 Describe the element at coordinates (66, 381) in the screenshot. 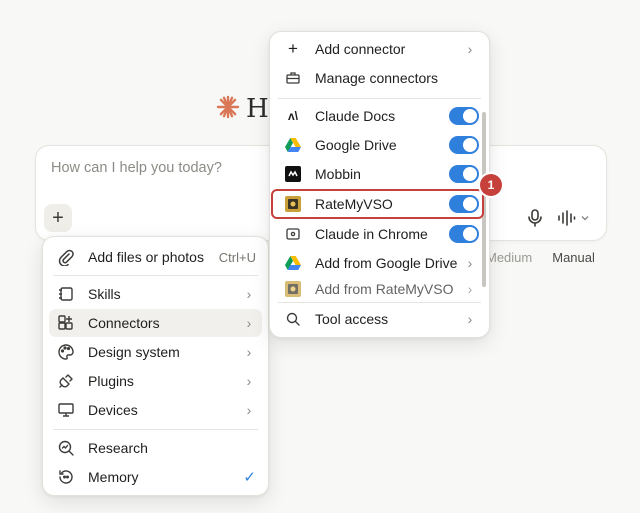

I see `plug-icon` at that location.